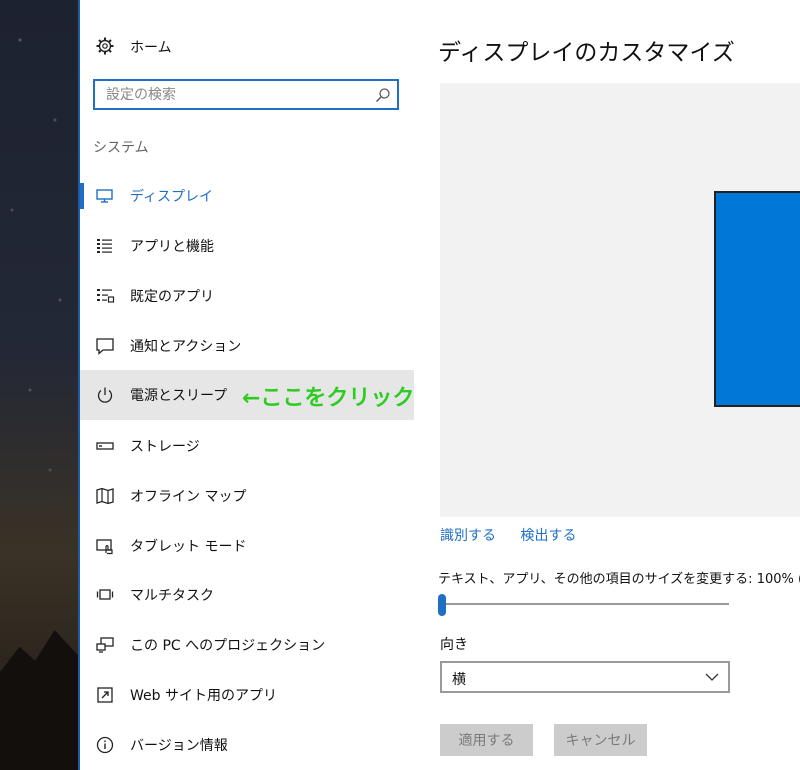 The height and width of the screenshot is (770, 800). Describe the element at coordinates (757, 299) in the screenshot. I see `monitor-tile` at that location.